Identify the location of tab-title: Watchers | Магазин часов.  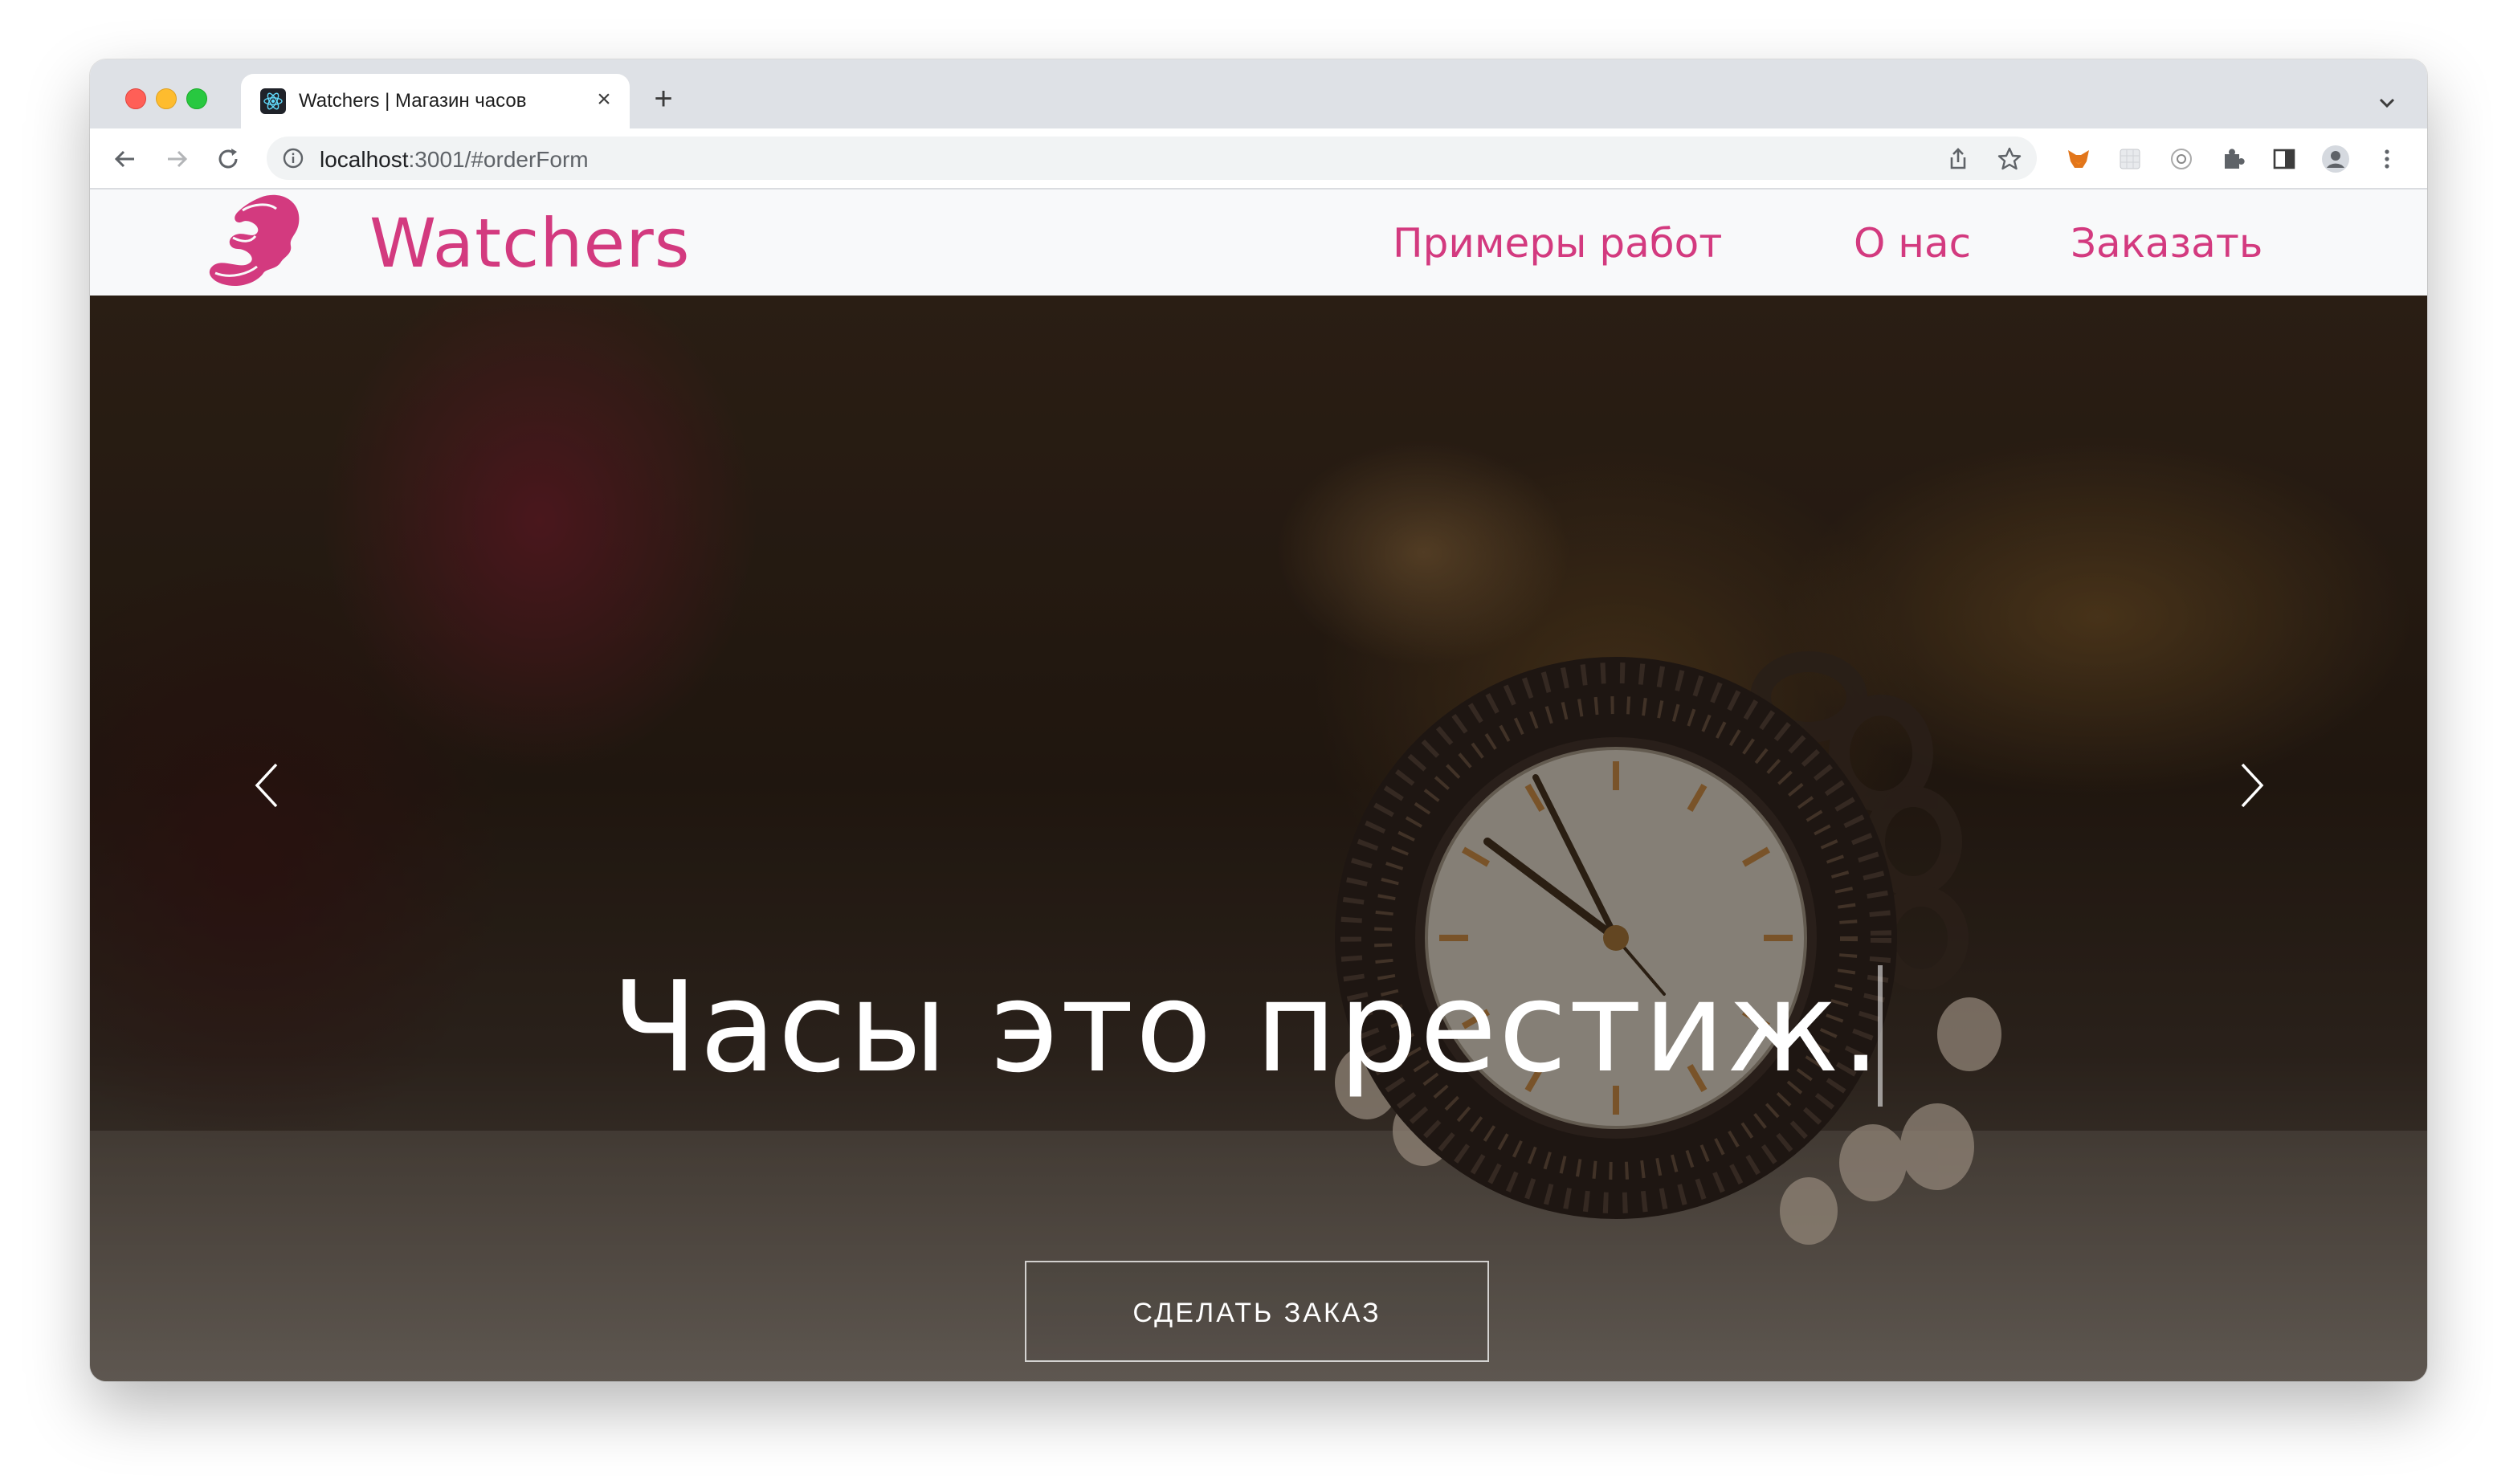
(413, 101).